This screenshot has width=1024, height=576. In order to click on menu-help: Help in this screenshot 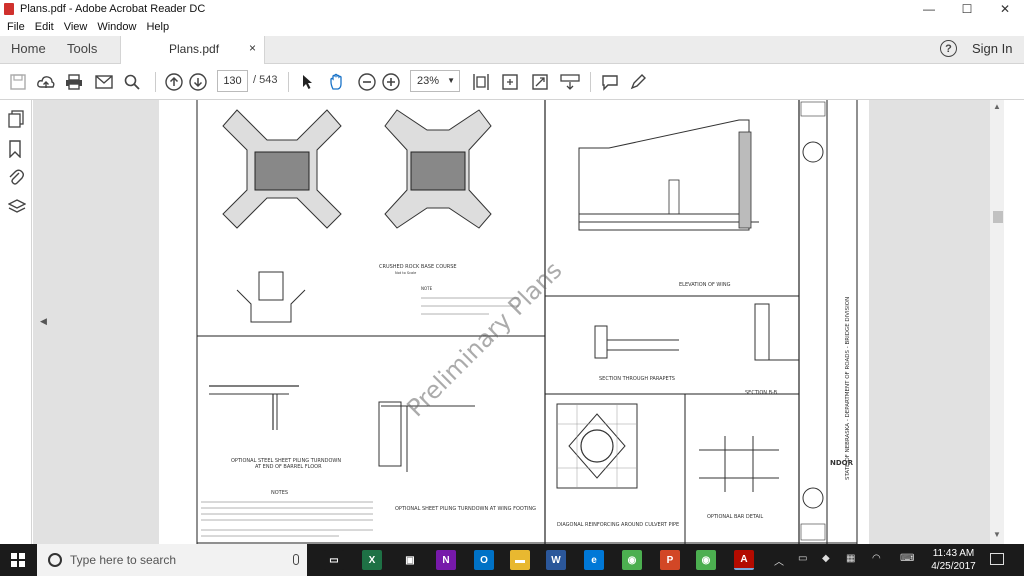, I will do `click(157, 27)`.